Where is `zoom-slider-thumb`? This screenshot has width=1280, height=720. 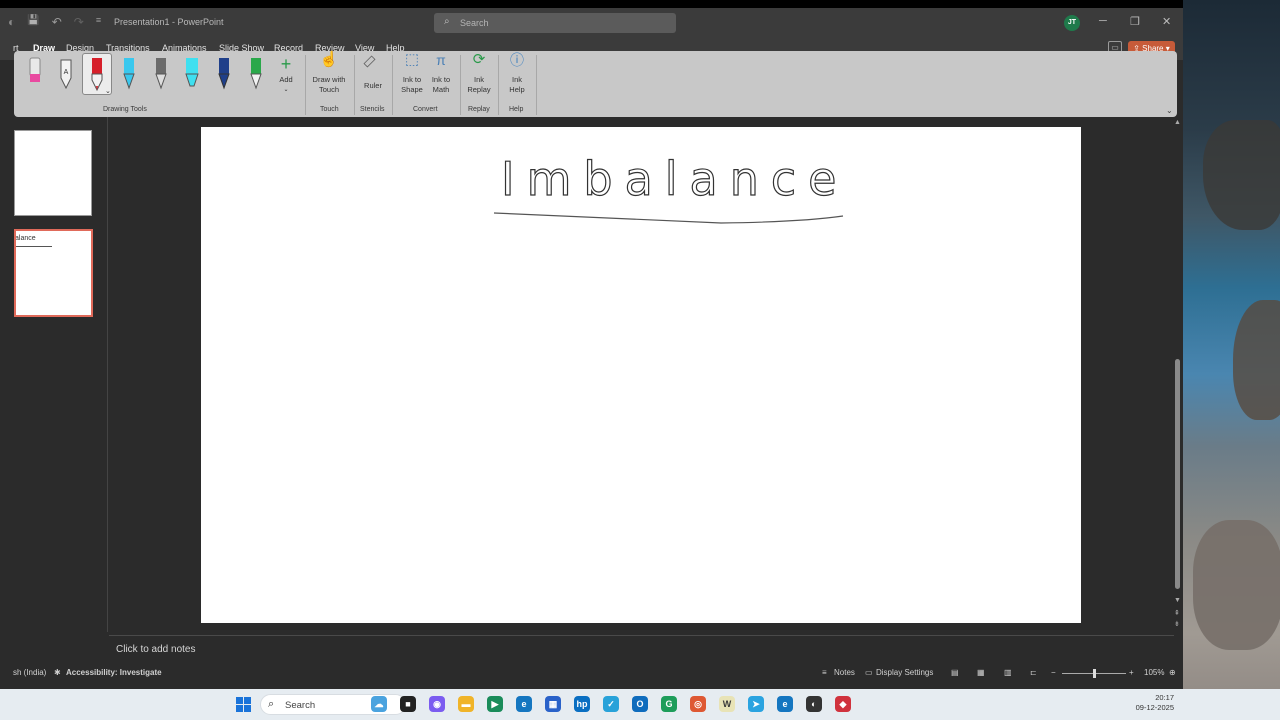 zoom-slider-thumb is located at coordinates (1094, 673).